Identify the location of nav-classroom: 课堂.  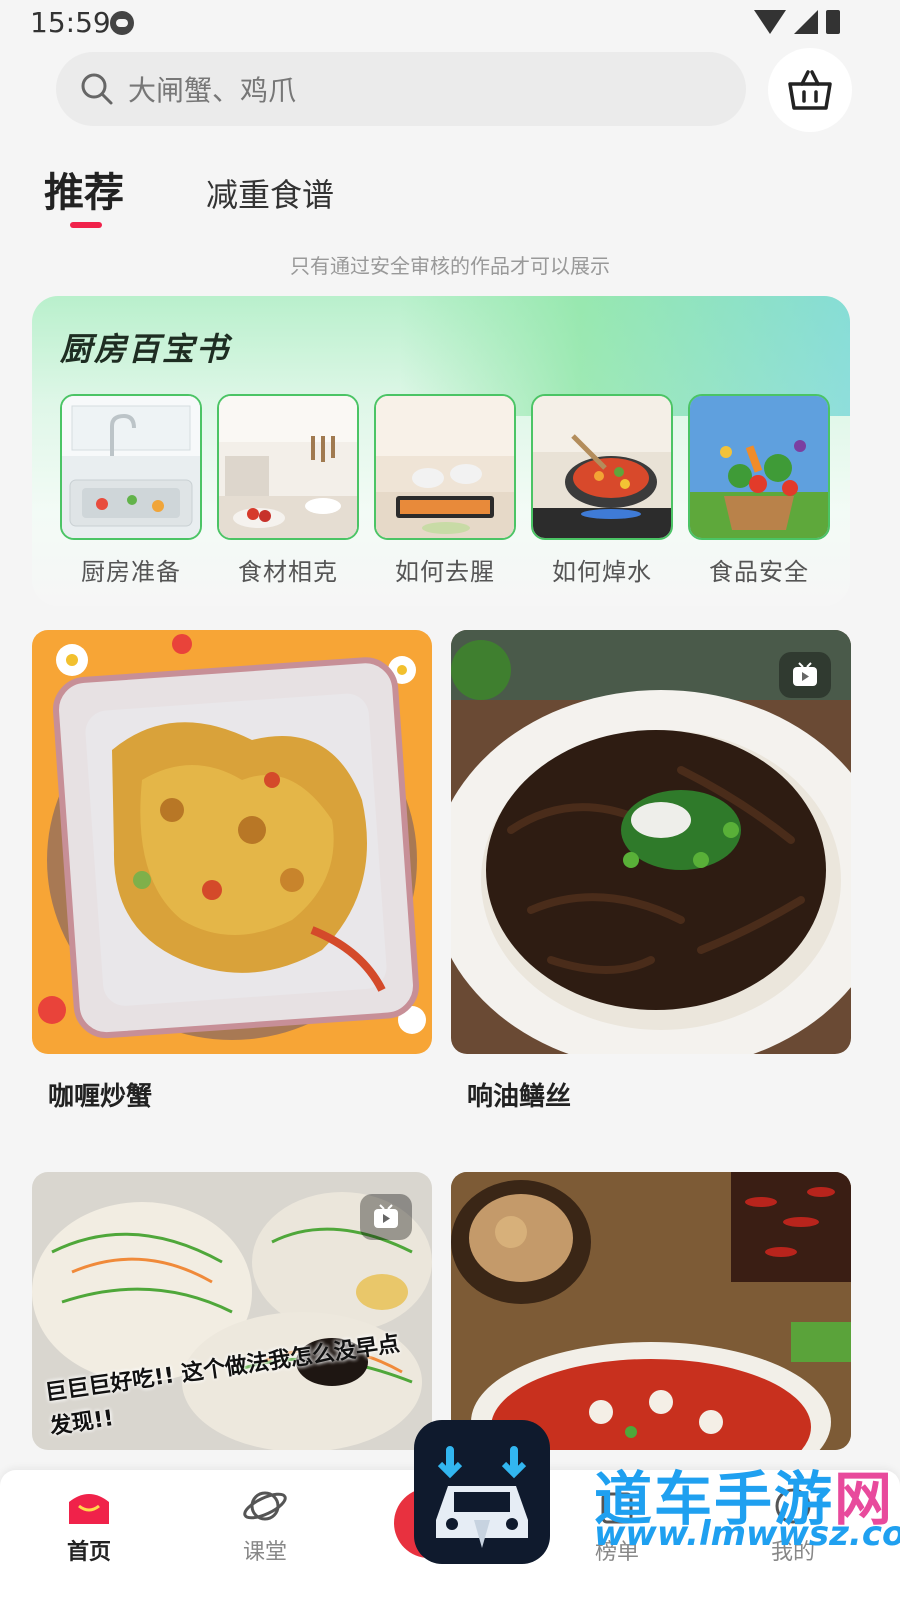
(265, 1524).